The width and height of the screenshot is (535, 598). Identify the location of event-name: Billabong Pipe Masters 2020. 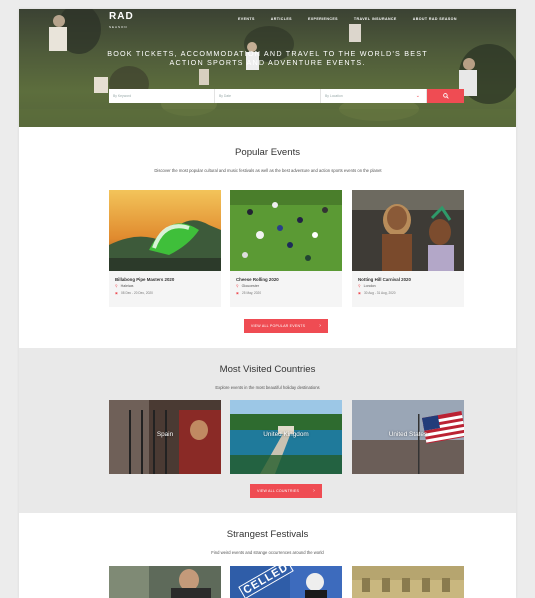
(145, 279).